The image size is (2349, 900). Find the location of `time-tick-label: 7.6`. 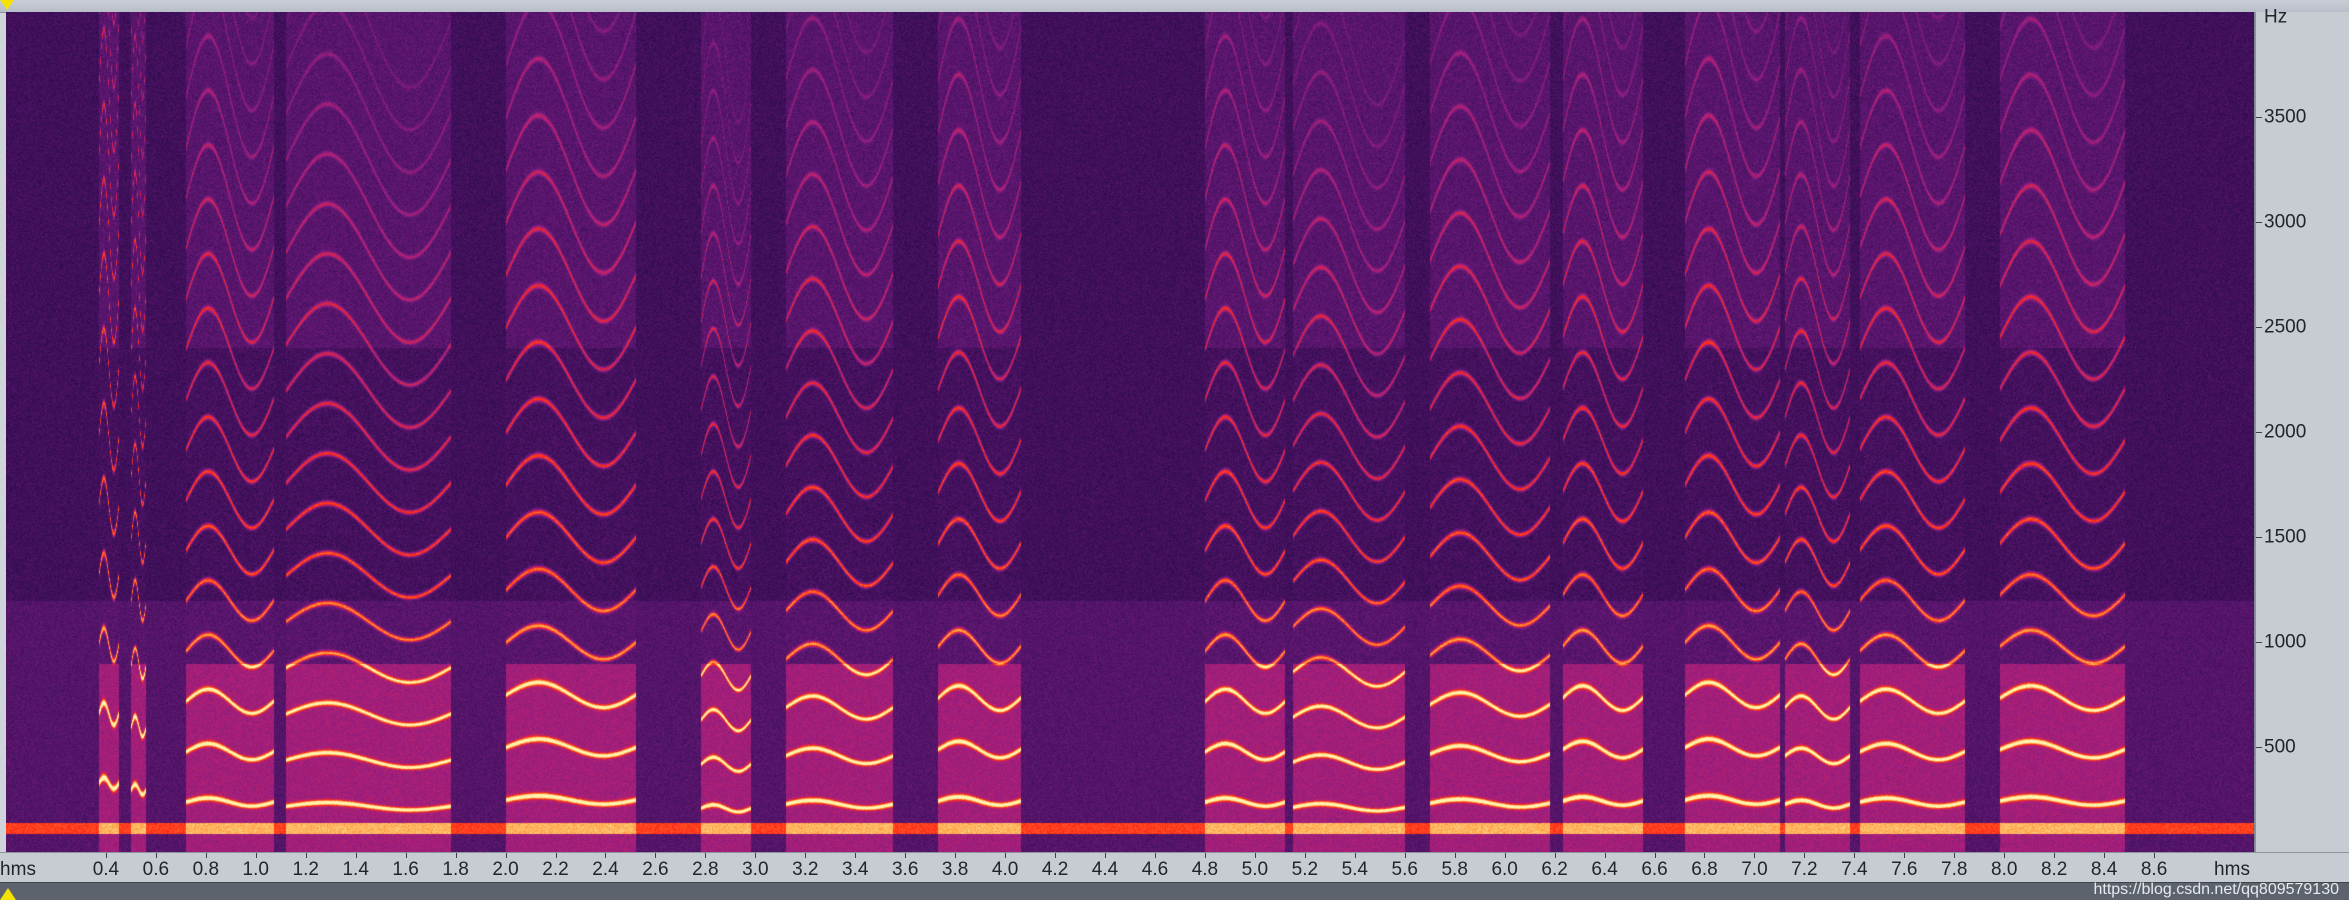

time-tick-label: 7.6 is located at coordinates (1904, 869).